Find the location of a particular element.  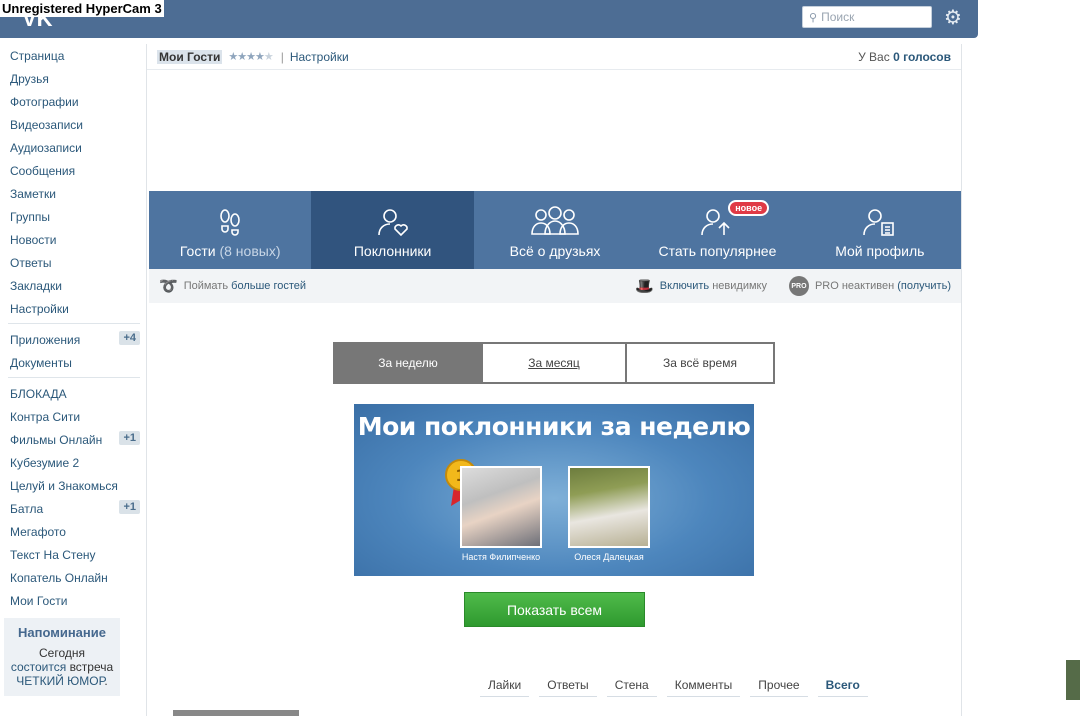

tab-guests: Гости (8 новых) is located at coordinates (230, 230).